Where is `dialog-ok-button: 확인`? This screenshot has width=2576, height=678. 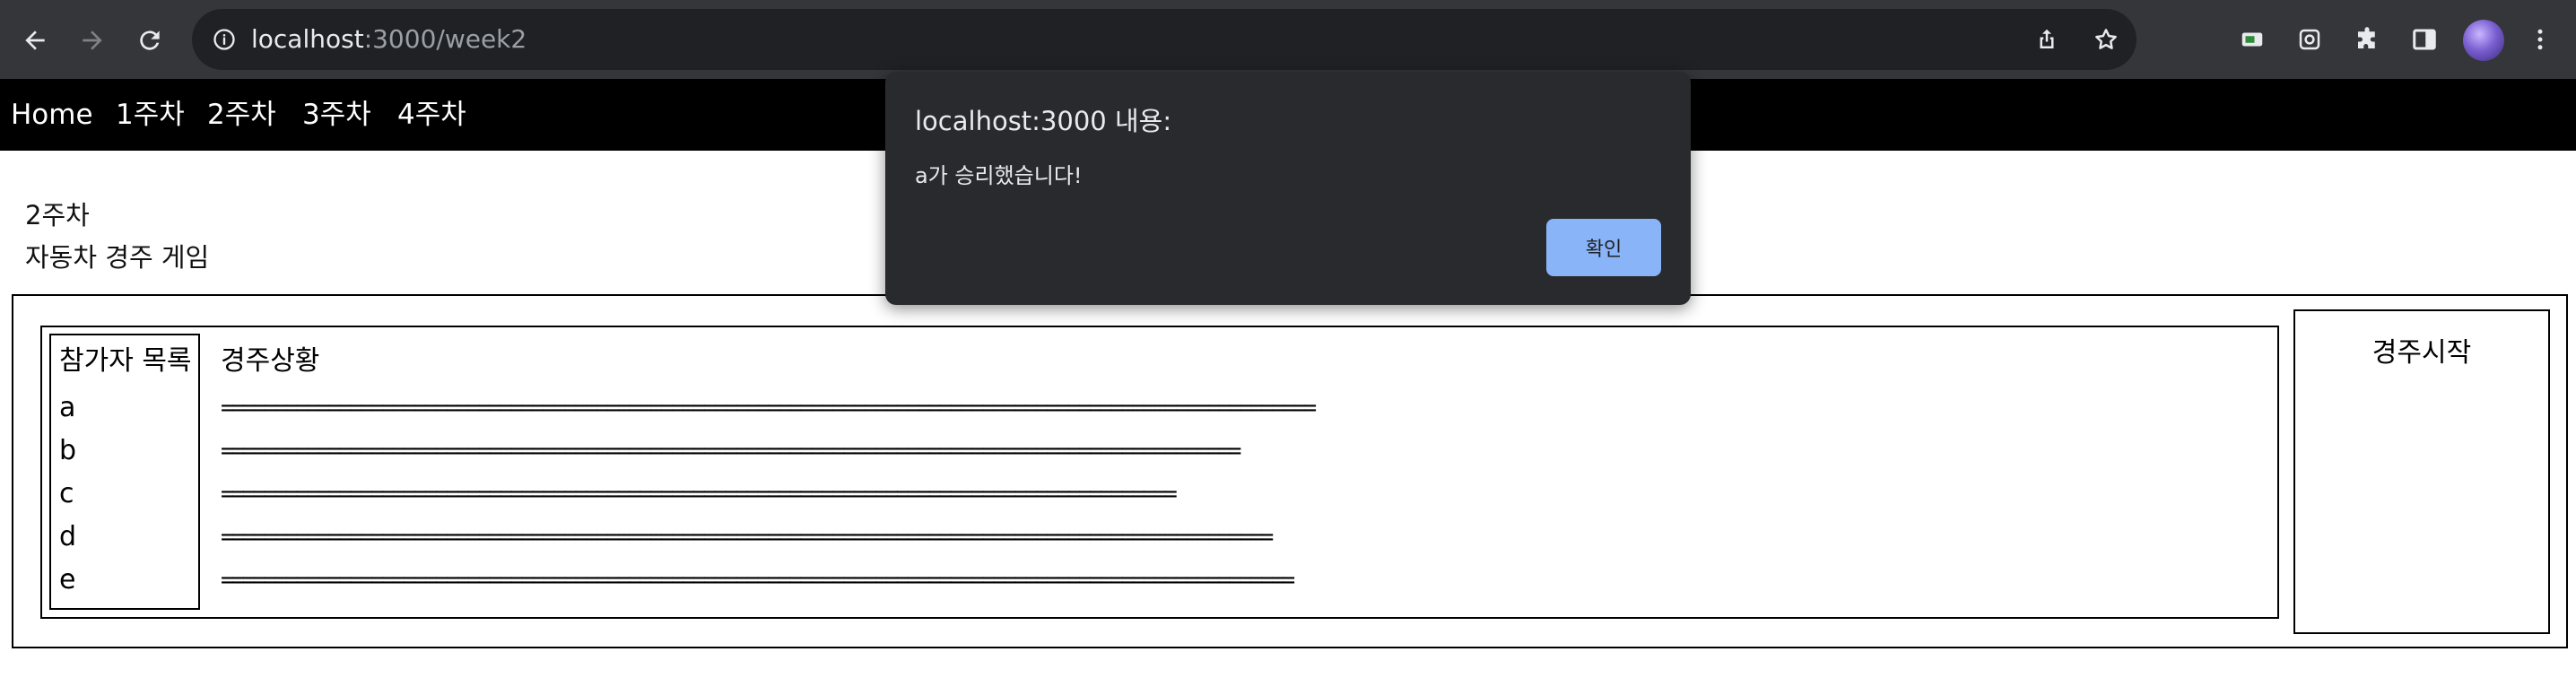 dialog-ok-button: 확인 is located at coordinates (1603, 247).